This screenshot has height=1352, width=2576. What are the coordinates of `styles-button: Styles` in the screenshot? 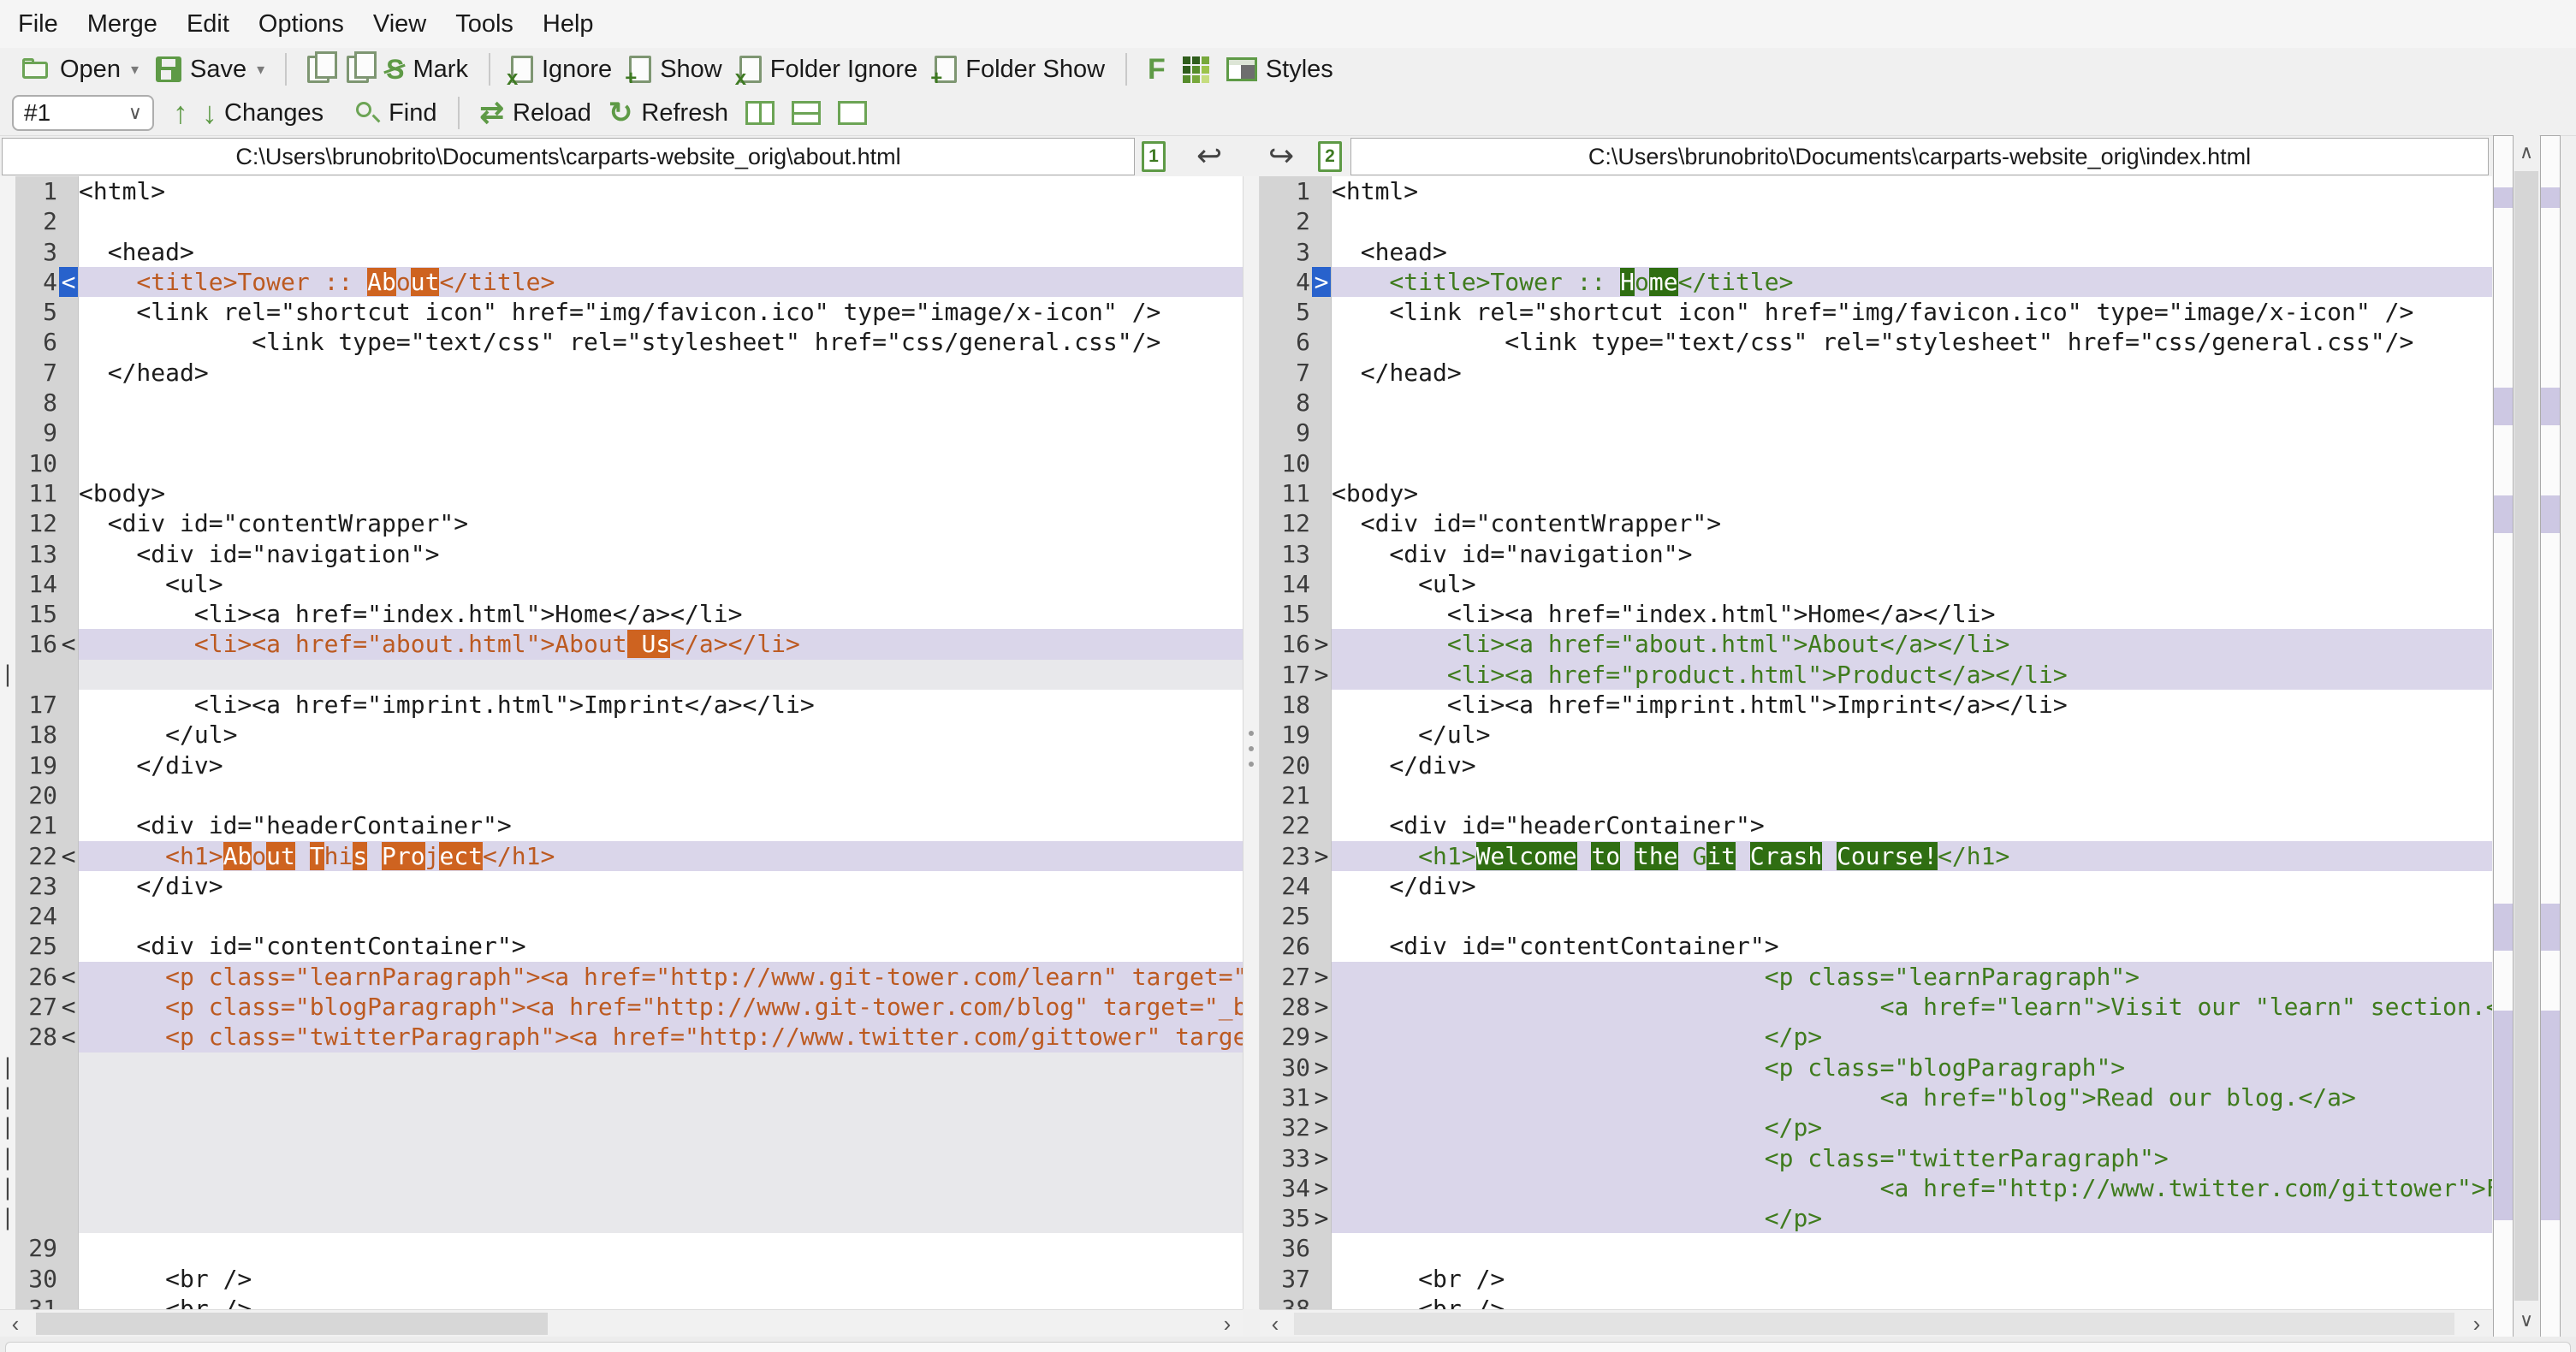 It's located at (1280, 70).